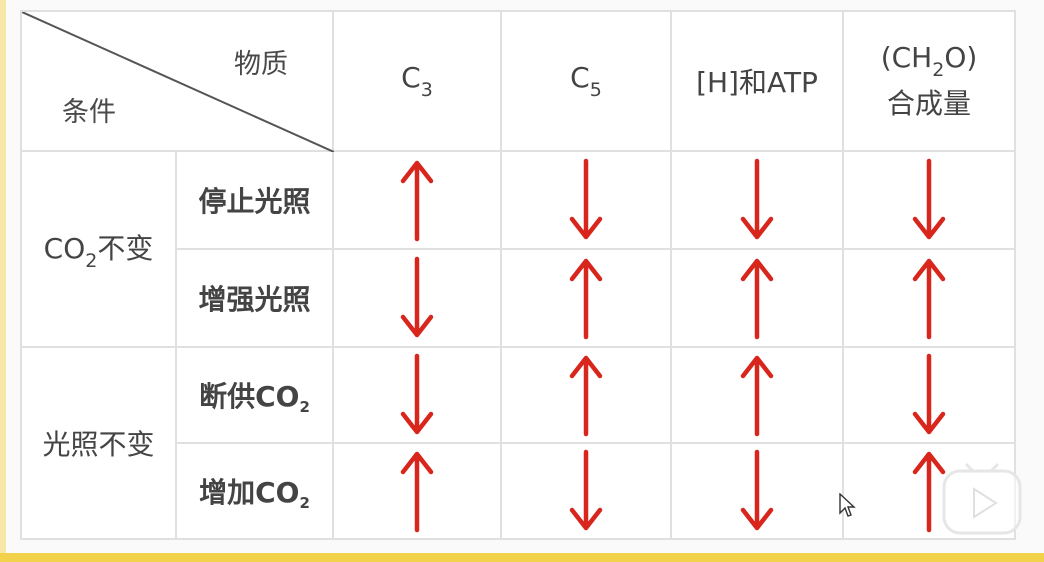 The image size is (1044, 562). I want to click on condition-label: 条件, so click(89, 112).